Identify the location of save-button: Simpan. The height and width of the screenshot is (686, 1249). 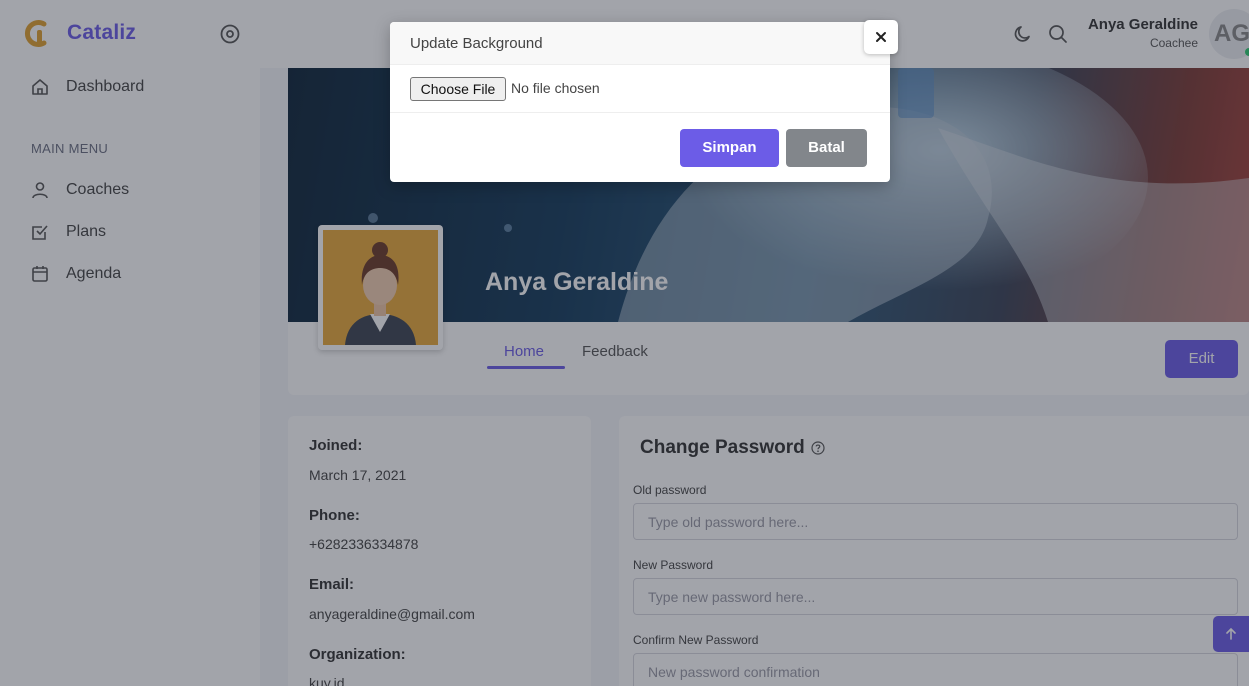
(729, 148).